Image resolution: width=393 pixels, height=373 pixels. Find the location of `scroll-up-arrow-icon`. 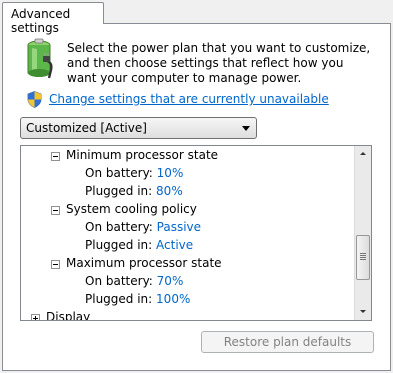

scroll-up-arrow-icon is located at coordinates (363, 154).